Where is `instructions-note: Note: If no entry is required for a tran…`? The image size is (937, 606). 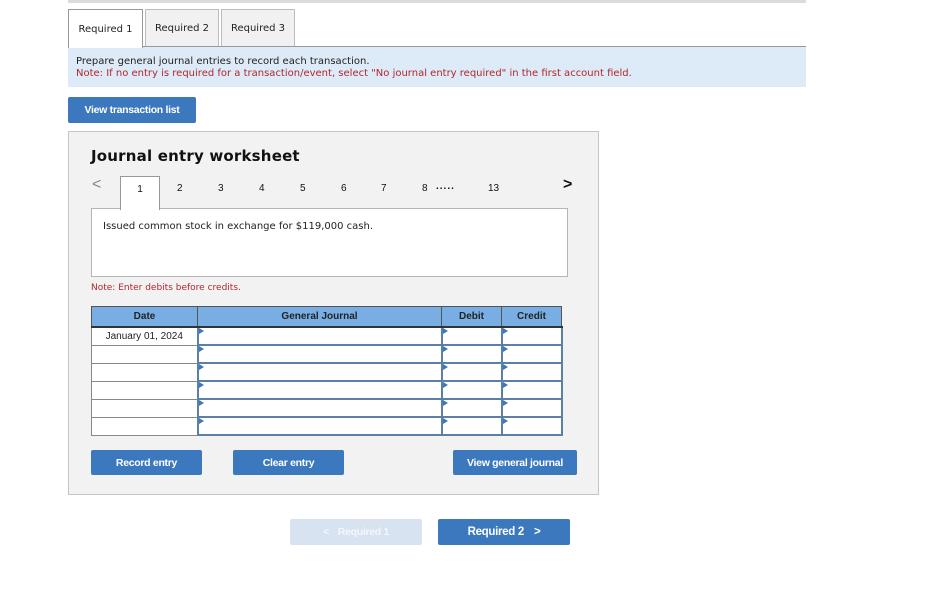 instructions-note: Note: If no entry is required for a tran… is located at coordinates (354, 73).